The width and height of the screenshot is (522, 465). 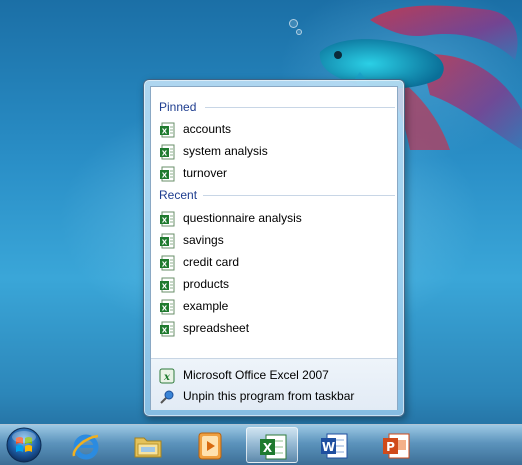 I want to click on svg-text: P, so click(x=390, y=447).